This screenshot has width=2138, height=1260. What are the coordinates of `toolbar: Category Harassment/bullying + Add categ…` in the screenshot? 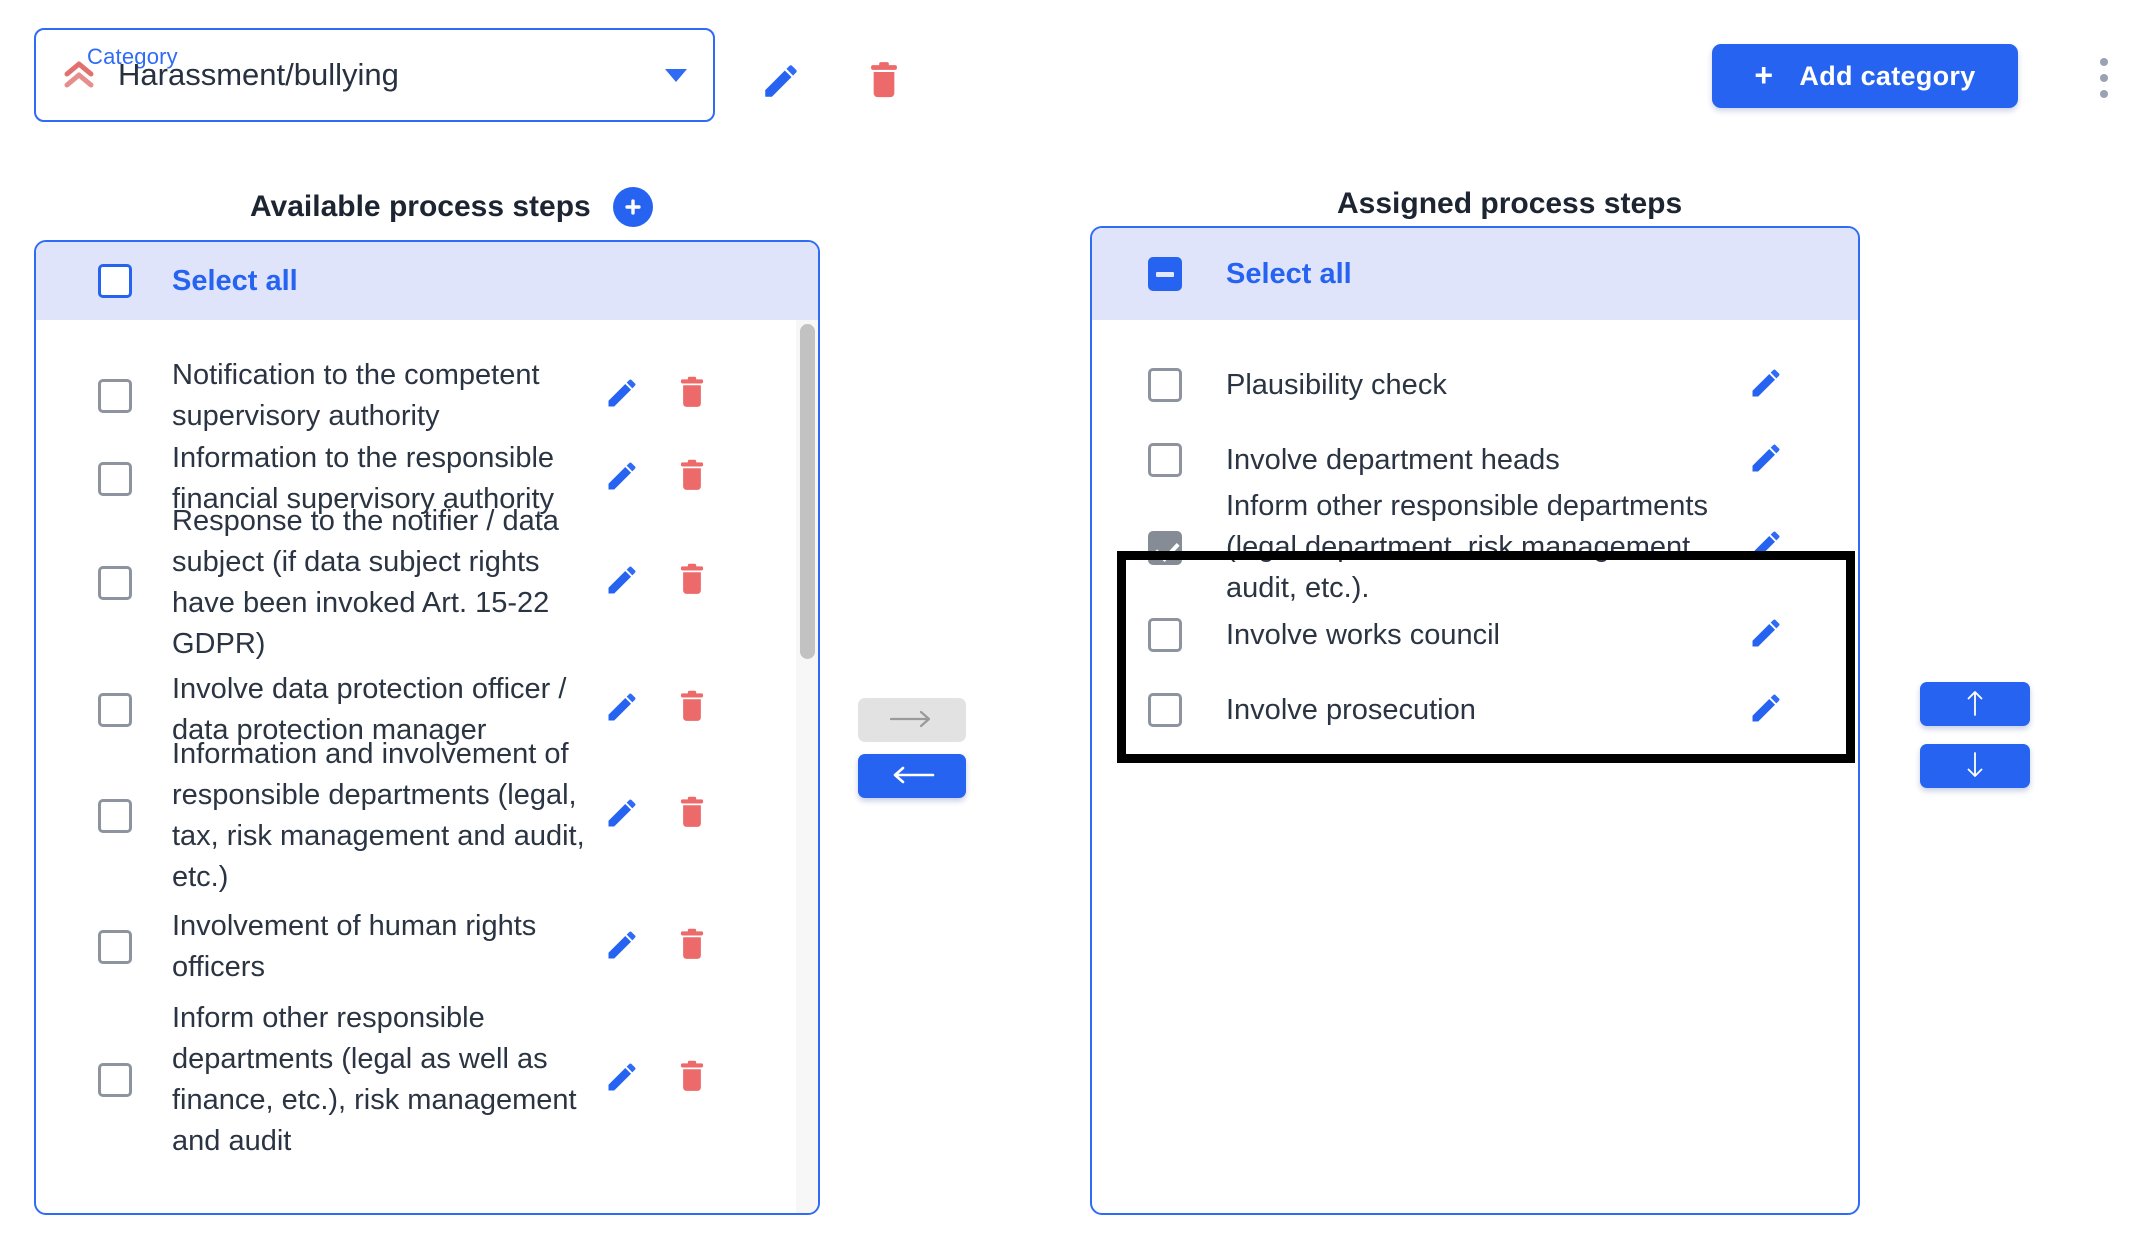 It's located at (1069, 80).